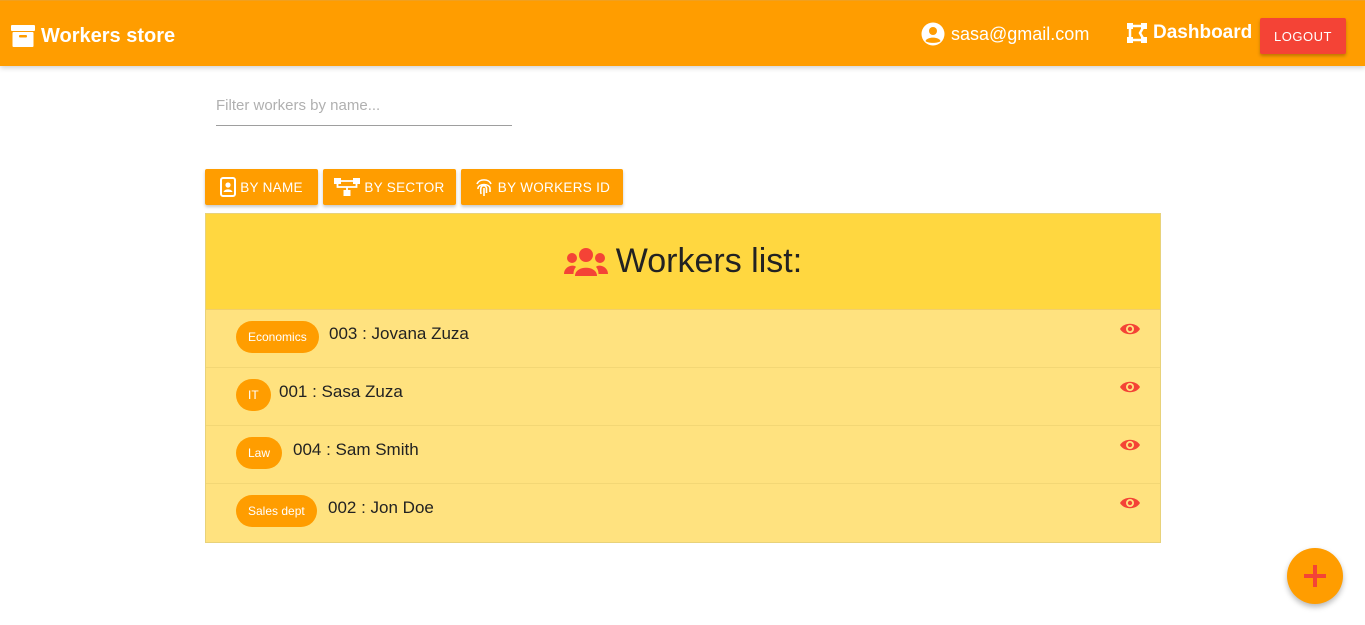 This screenshot has width=1365, height=625. Describe the element at coordinates (933, 34) in the screenshot. I see `account-circle-icon` at that location.